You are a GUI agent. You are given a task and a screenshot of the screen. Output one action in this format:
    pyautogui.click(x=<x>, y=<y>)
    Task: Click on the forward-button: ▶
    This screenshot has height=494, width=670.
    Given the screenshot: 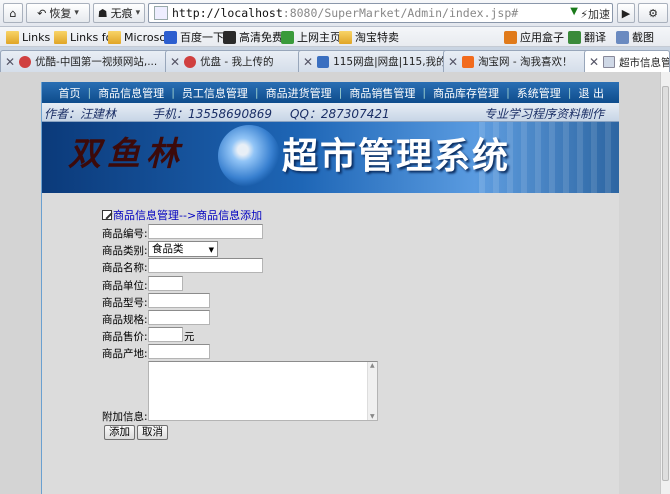 What is the action you would take?
    pyautogui.click(x=626, y=13)
    